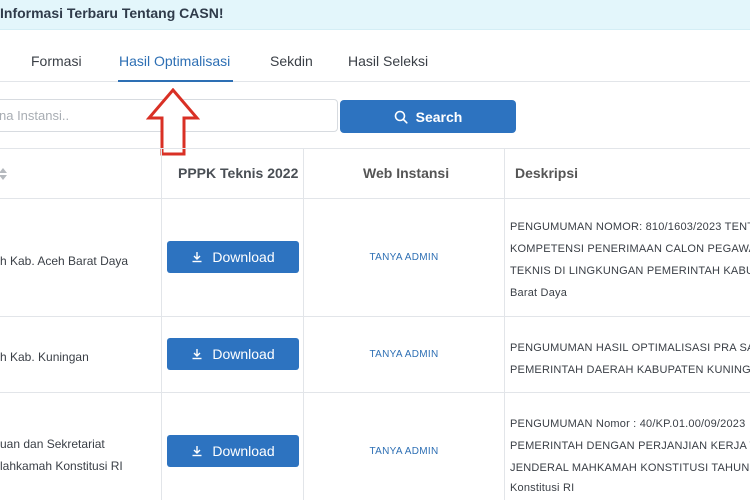  I want to click on search-button: Search, so click(428, 116).